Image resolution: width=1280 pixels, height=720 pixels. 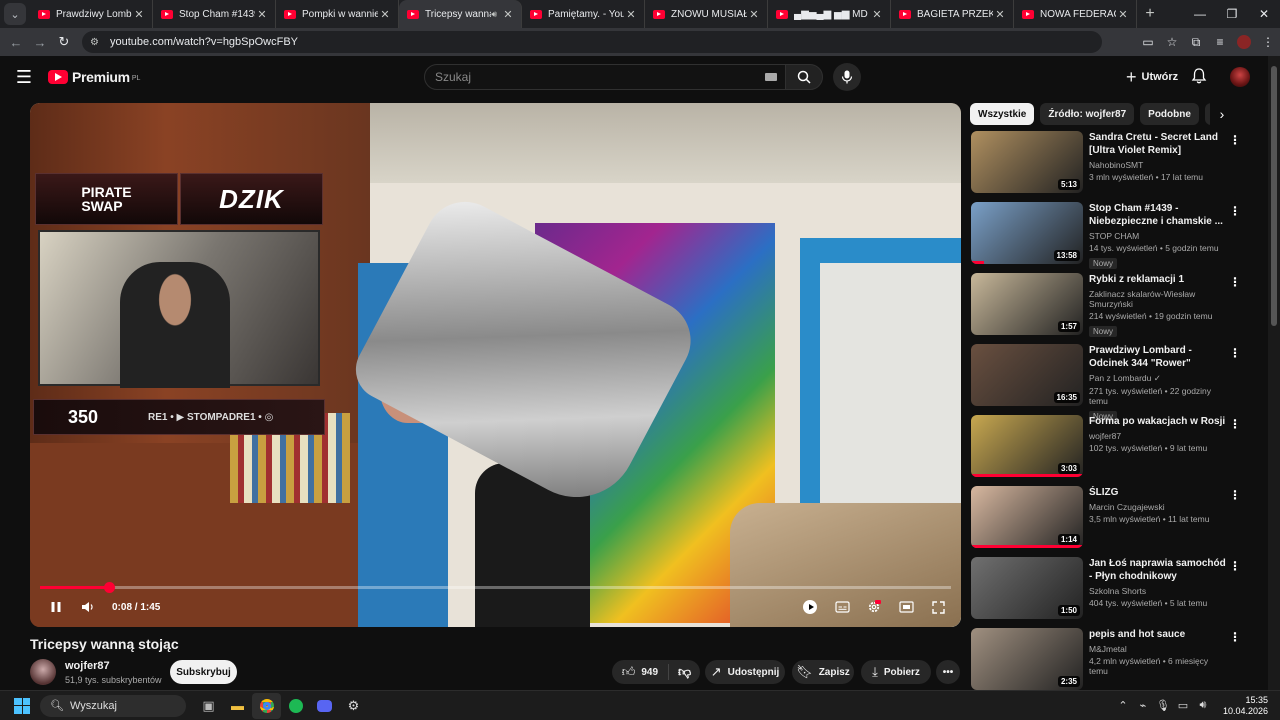 What do you see at coordinates (592, 42) in the screenshot?
I see `address-bar: ⚙ youtube.com/watch?v=hgbSpOwcFBY` at bounding box center [592, 42].